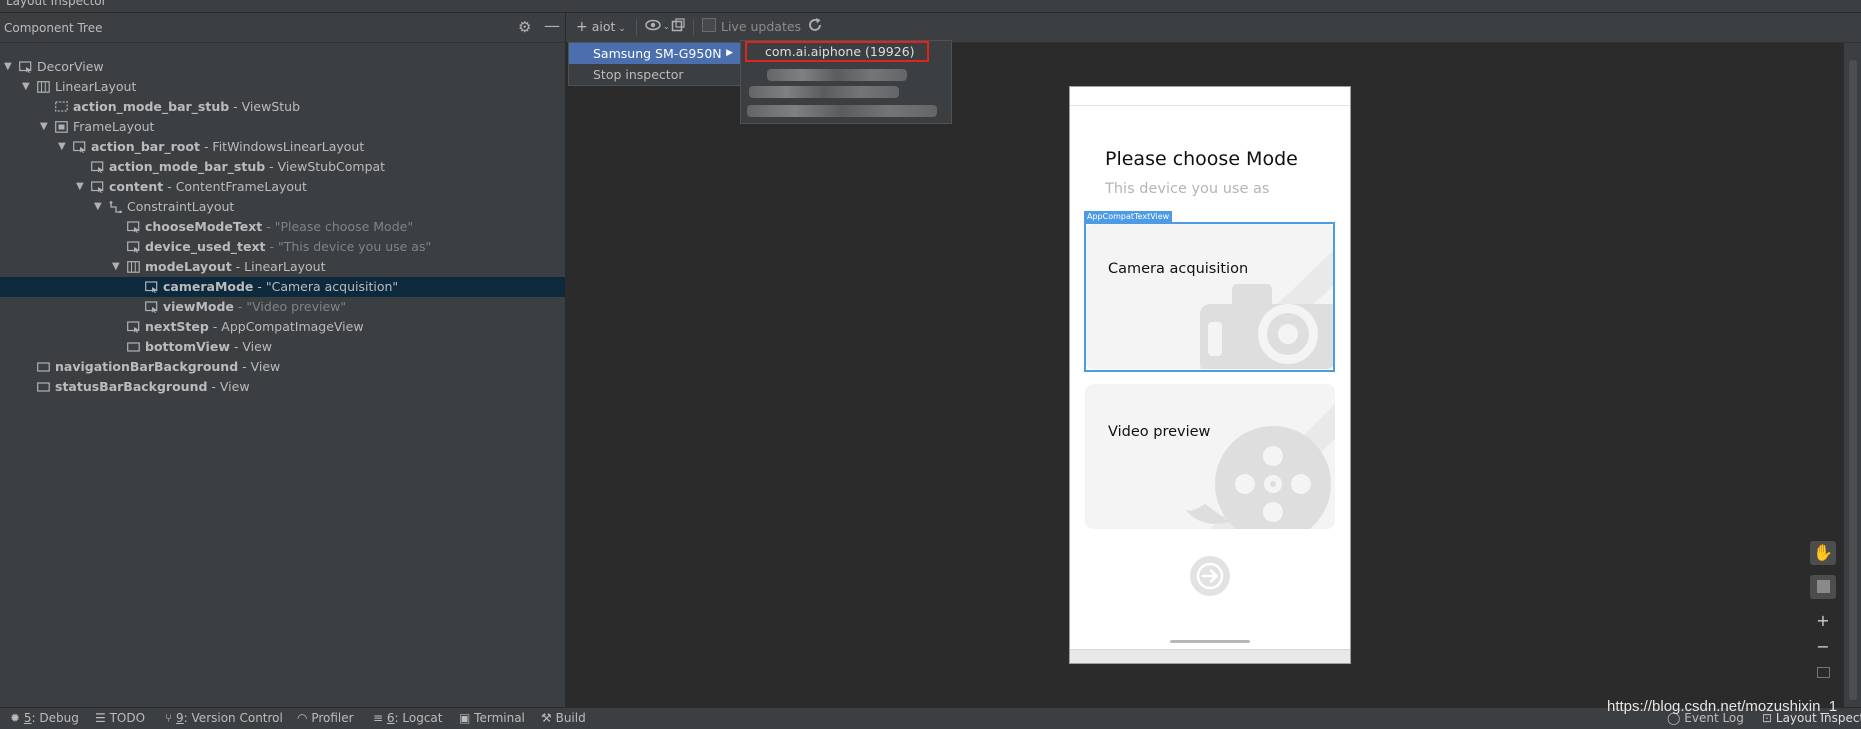 The height and width of the screenshot is (729, 1861). I want to click on refresh-button, so click(815, 26).